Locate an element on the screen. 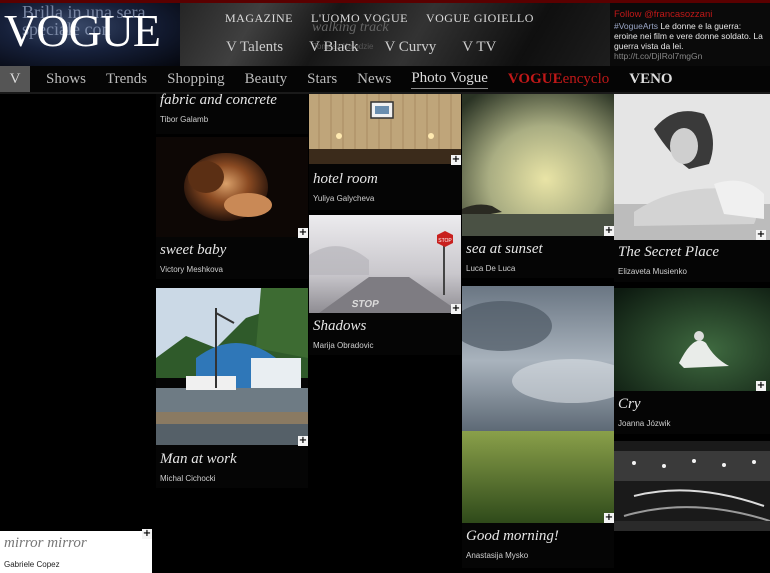 This screenshot has width=770, height=573. photo-card: fabric and concrete Tibor Galamb is located at coordinates (232, 113).